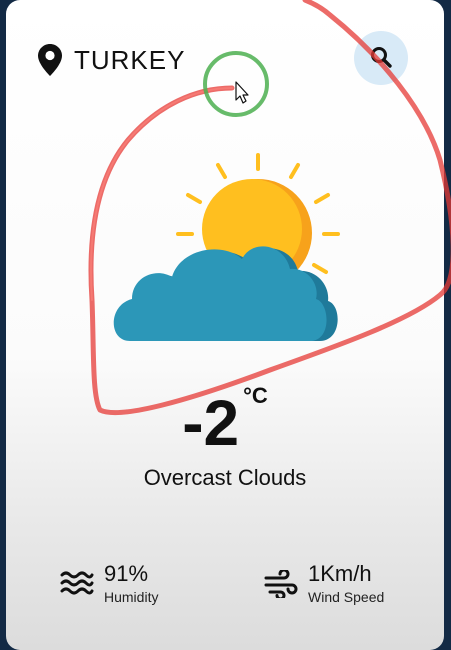  I want to click on temperature-unit: °C, so click(255, 395).